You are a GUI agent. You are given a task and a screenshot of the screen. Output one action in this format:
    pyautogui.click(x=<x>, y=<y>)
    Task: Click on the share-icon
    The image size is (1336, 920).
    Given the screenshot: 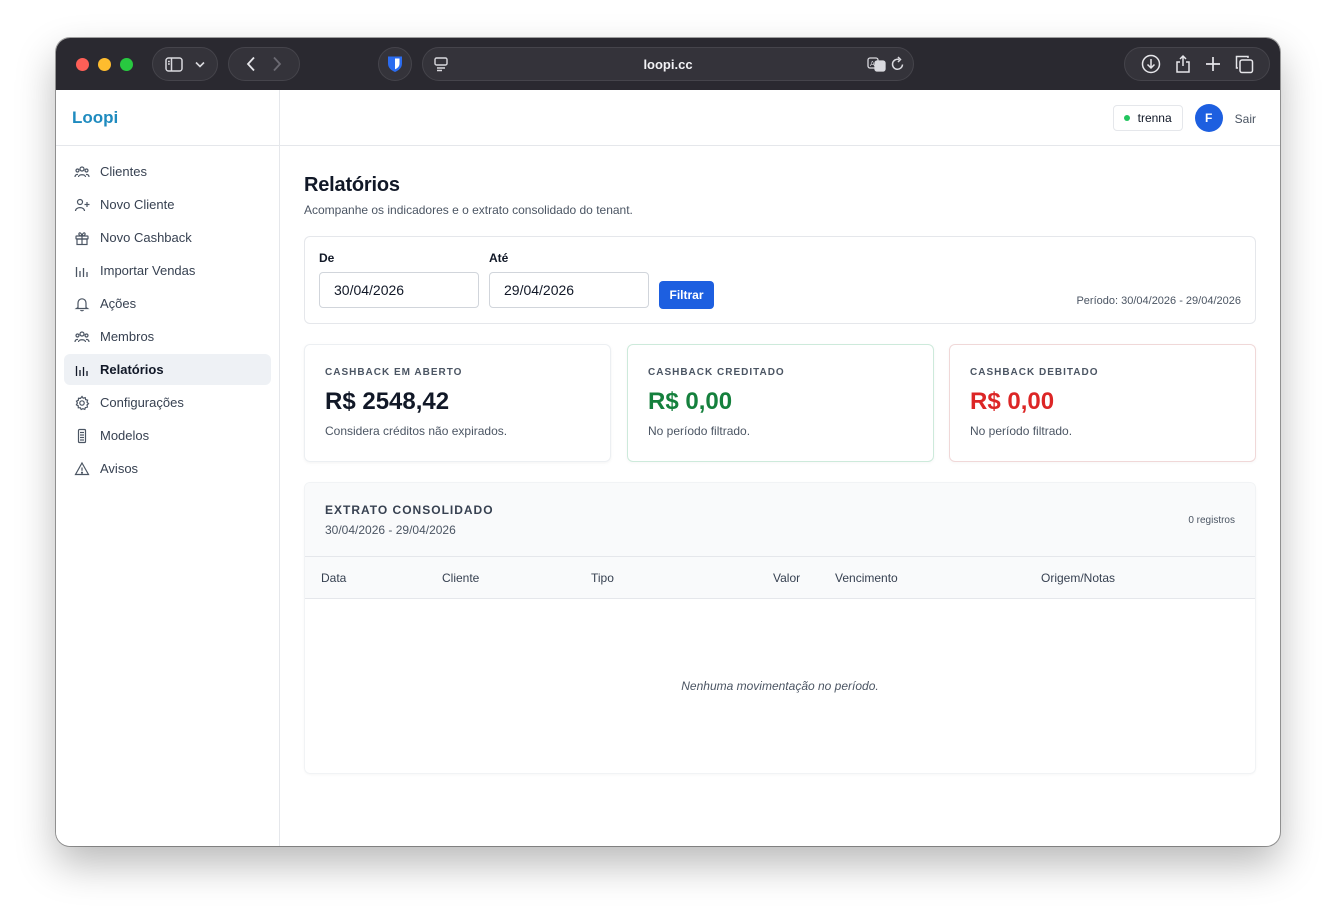 What is the action you would take?
    pyautogui.click(x=1183, y=64)
    